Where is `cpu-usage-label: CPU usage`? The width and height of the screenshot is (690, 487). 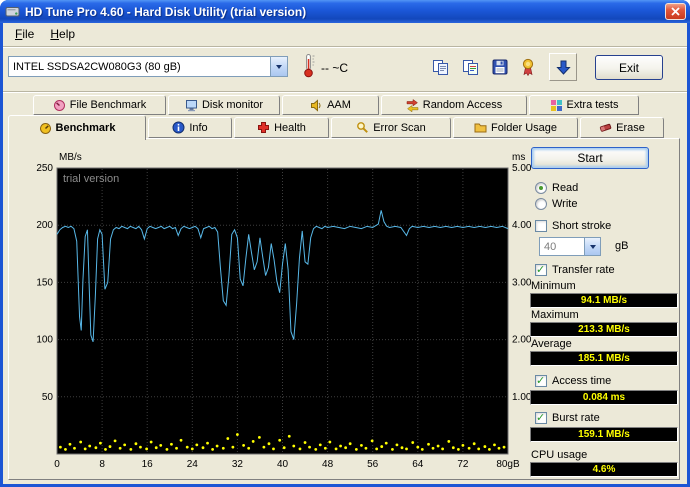
cpu-usage-label: CPU usage is located at coordinates (559, 455).